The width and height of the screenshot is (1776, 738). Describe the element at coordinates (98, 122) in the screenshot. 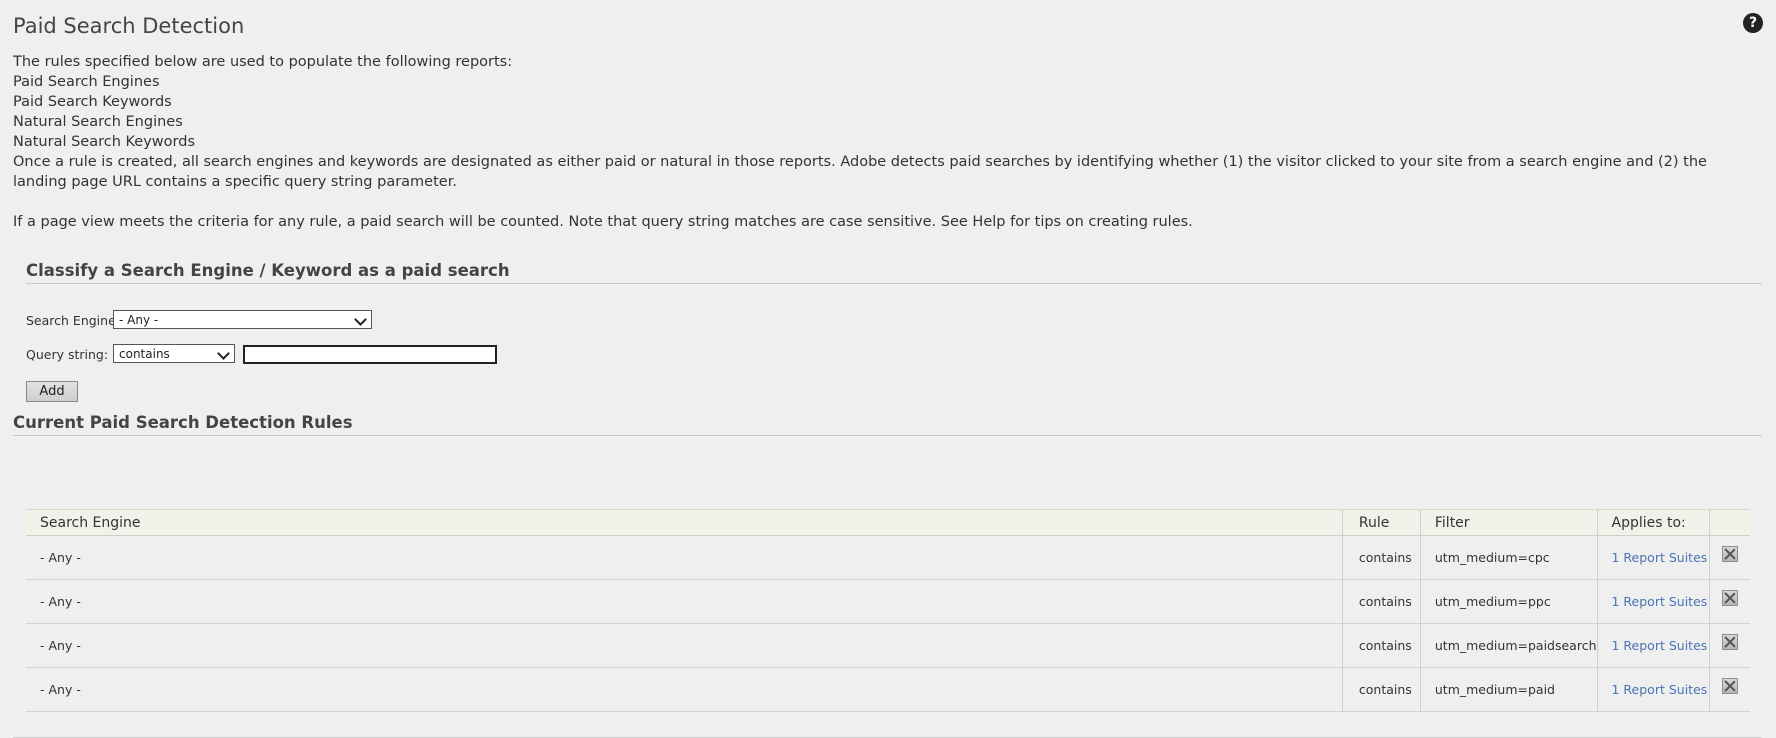

I see `report-item: Natural Search Engines` at that location.